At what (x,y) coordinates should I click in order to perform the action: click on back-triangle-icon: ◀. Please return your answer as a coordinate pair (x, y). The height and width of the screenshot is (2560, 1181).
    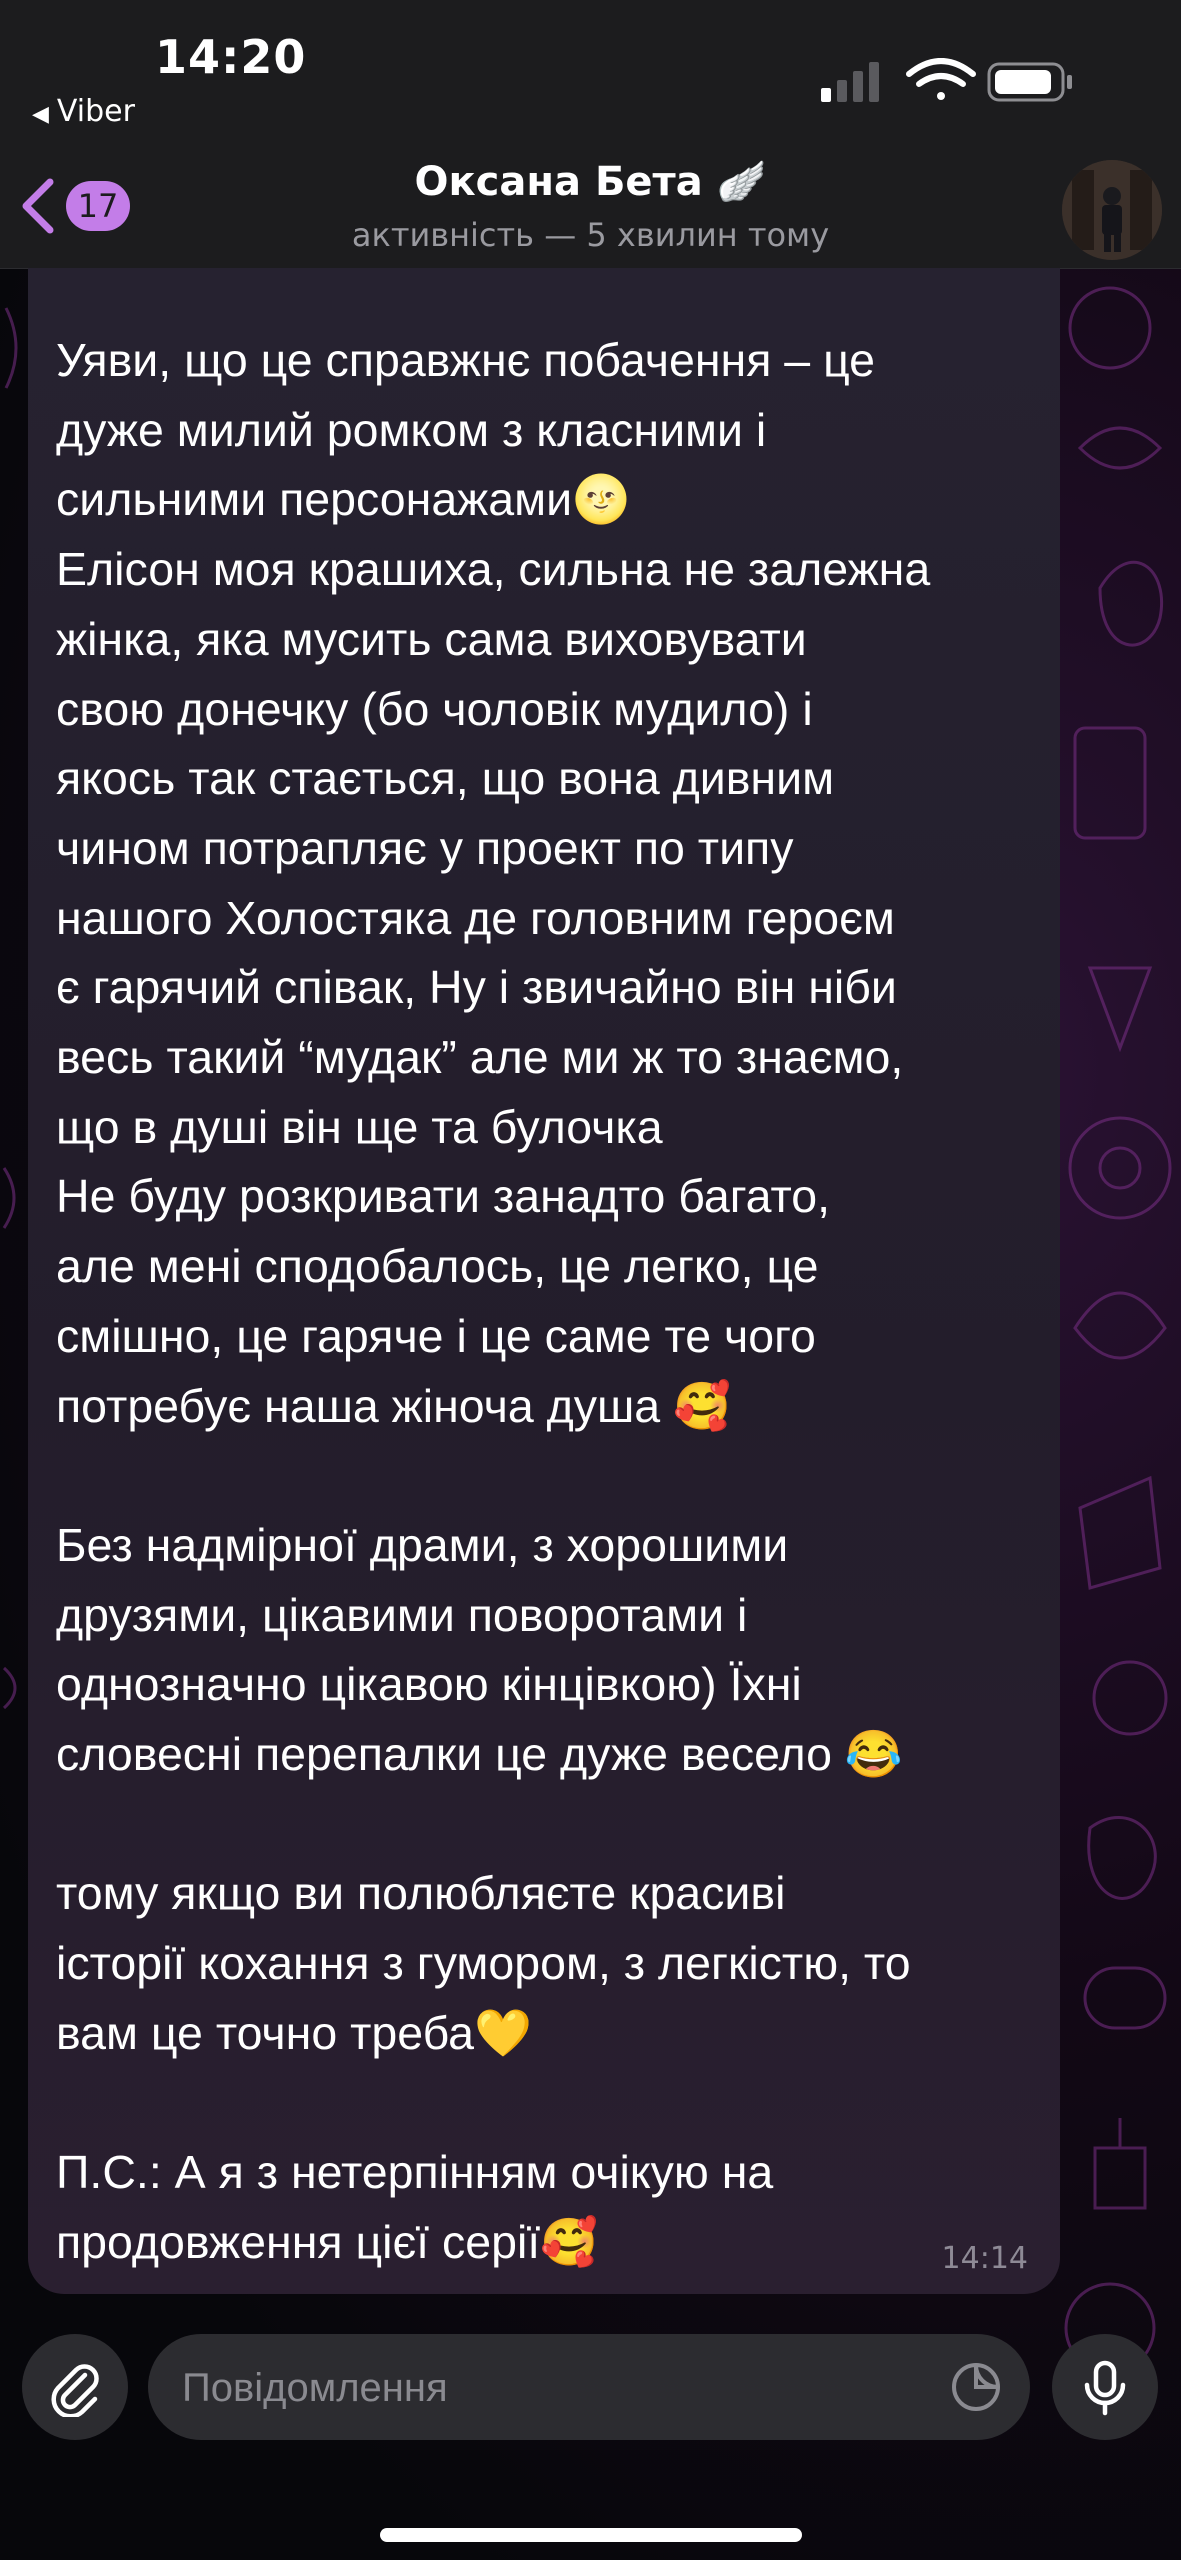
    Looking at the image, I should click on (40, 114).